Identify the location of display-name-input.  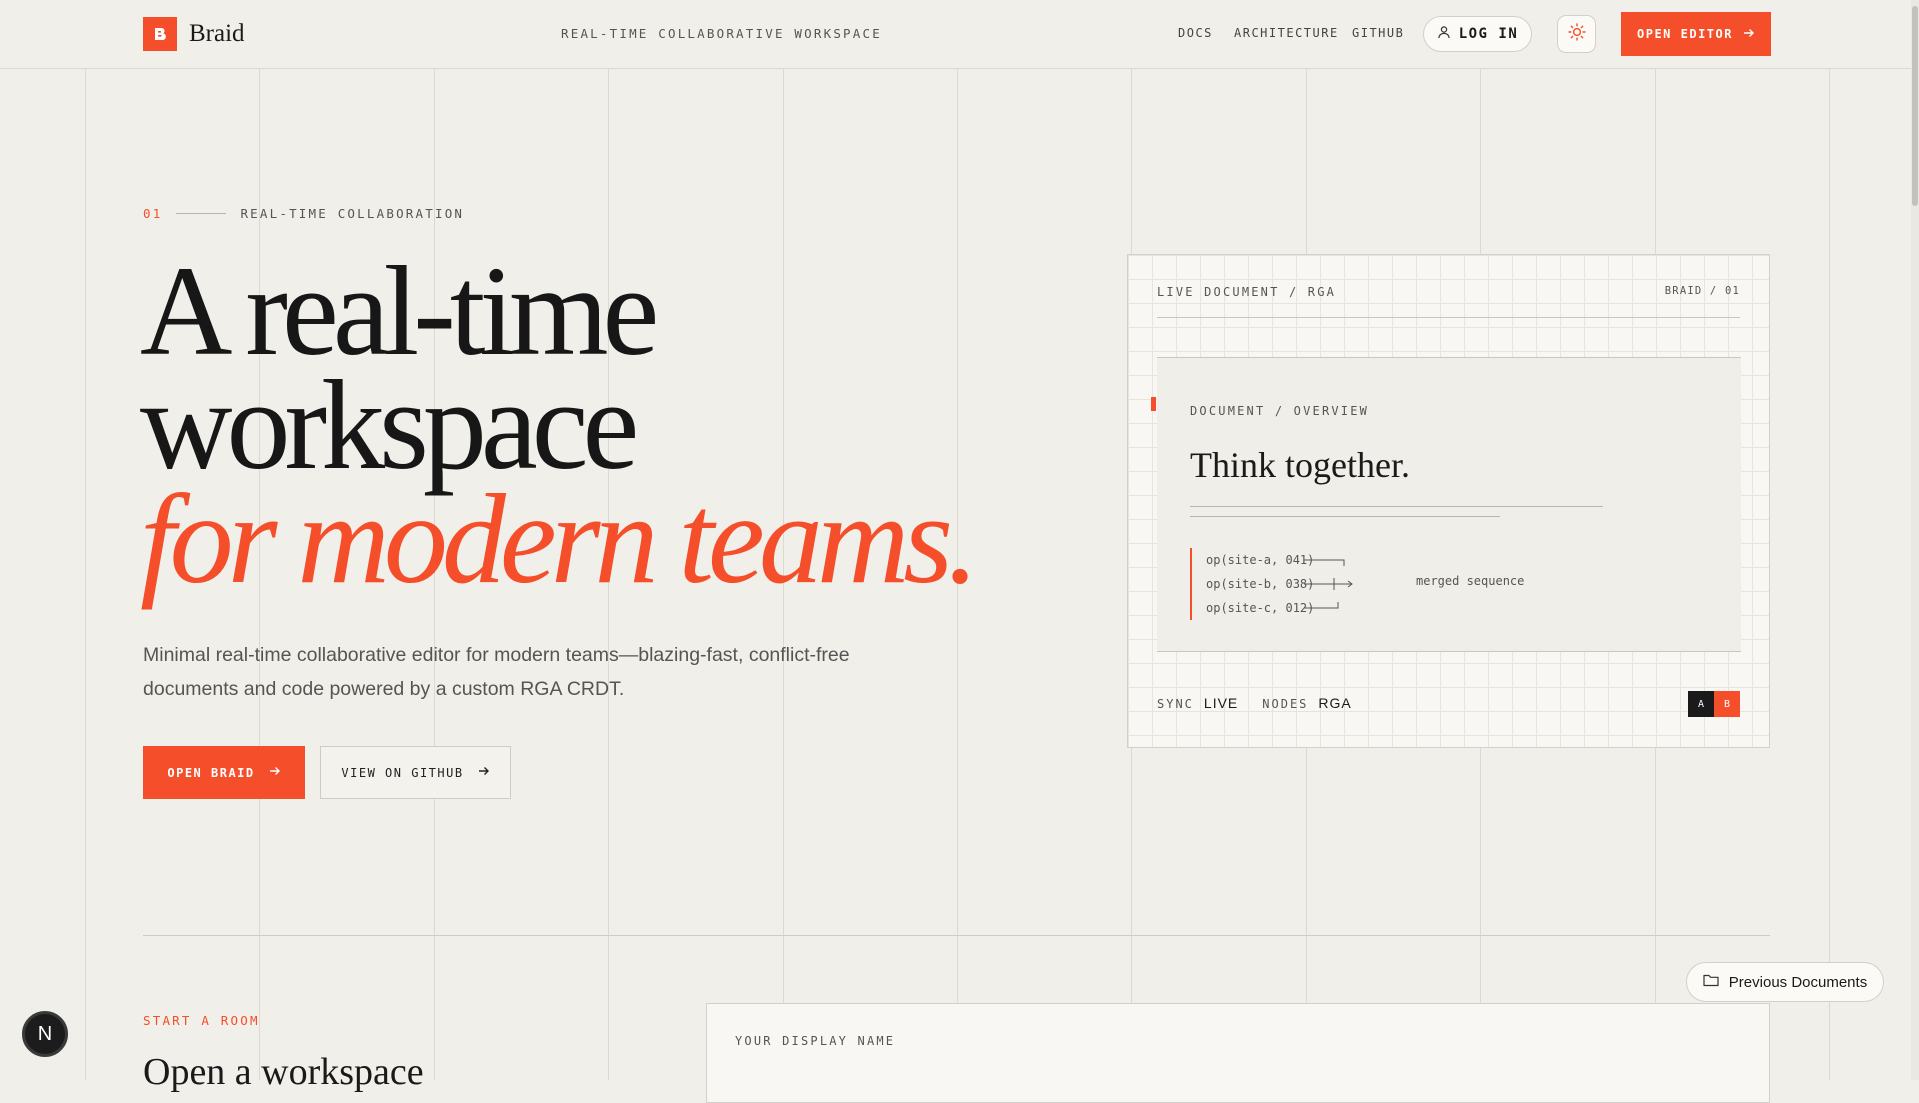
(1085, 1081).